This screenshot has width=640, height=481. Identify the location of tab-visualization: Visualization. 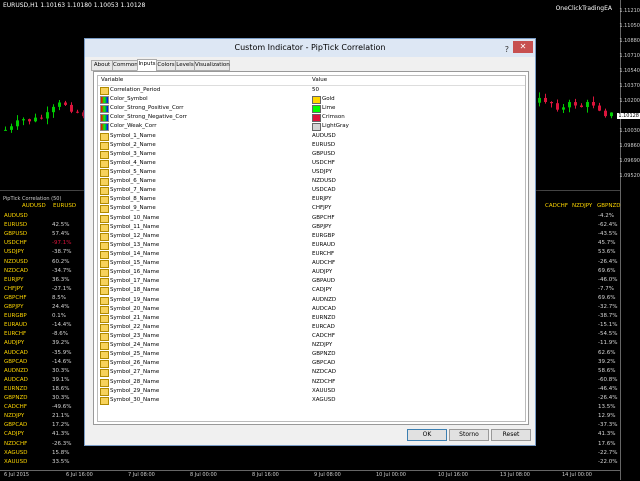
(212, 65).